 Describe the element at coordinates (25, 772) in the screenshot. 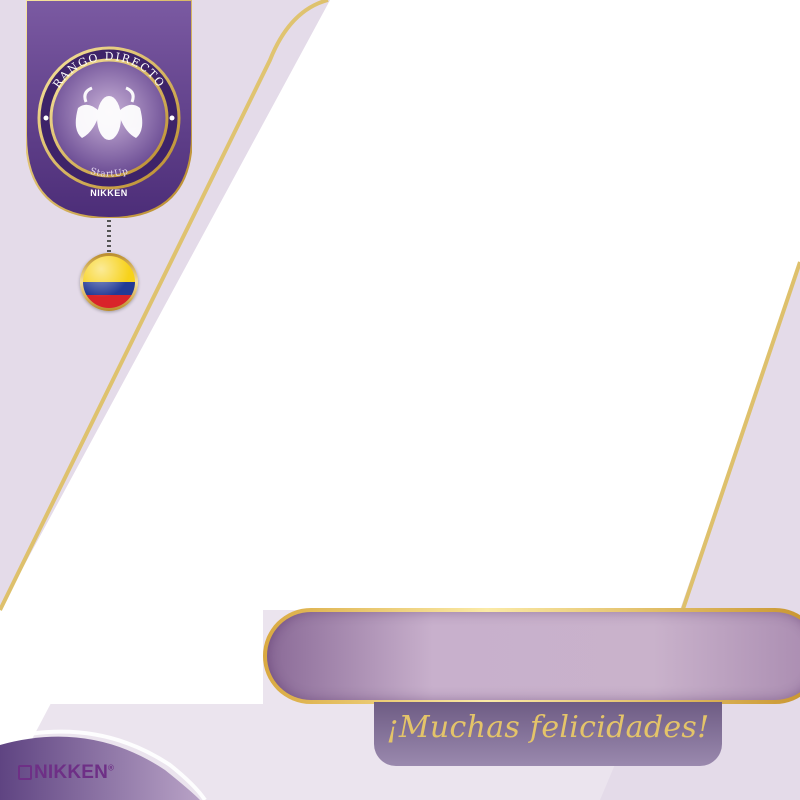

I see `nikken-logo-icon` at that location.